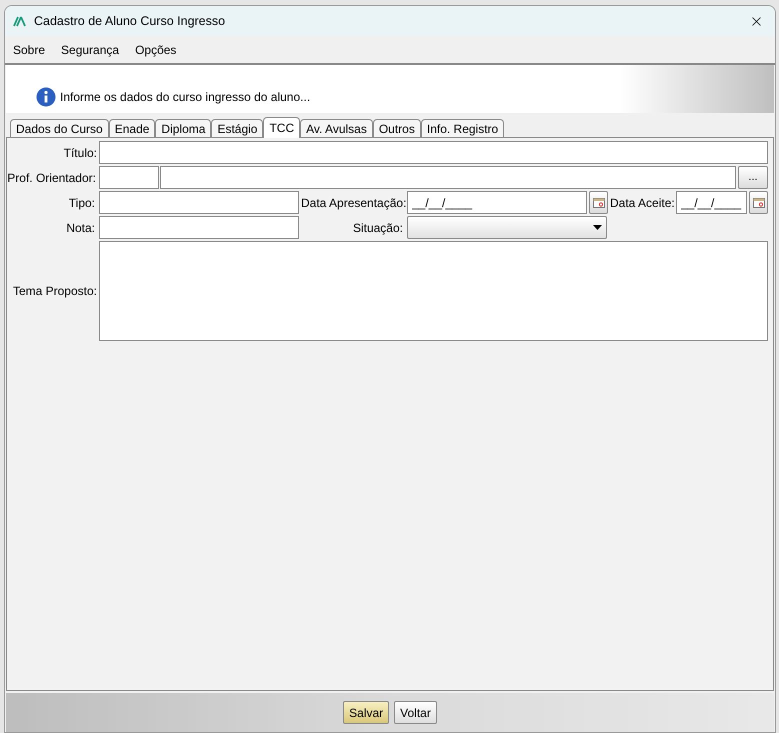  I want to click on tab: Info. Registro, so click(462, 128).